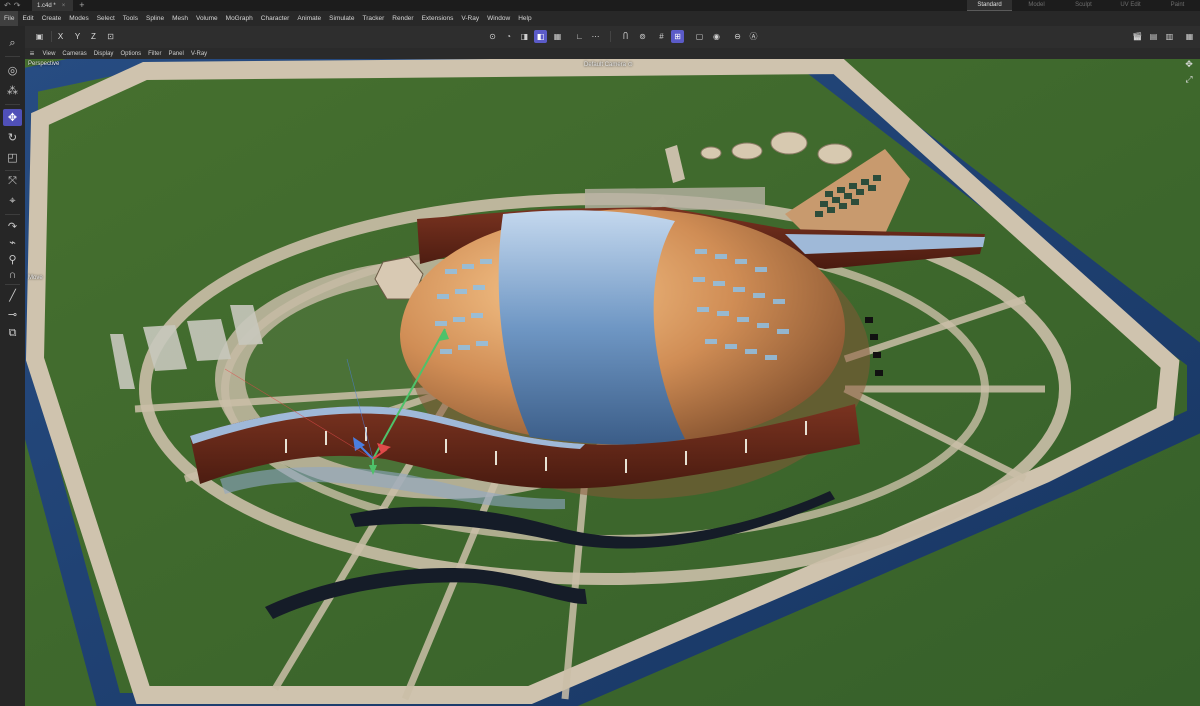  I want to click on menu-simulate: Simulate, so click(341, 18).